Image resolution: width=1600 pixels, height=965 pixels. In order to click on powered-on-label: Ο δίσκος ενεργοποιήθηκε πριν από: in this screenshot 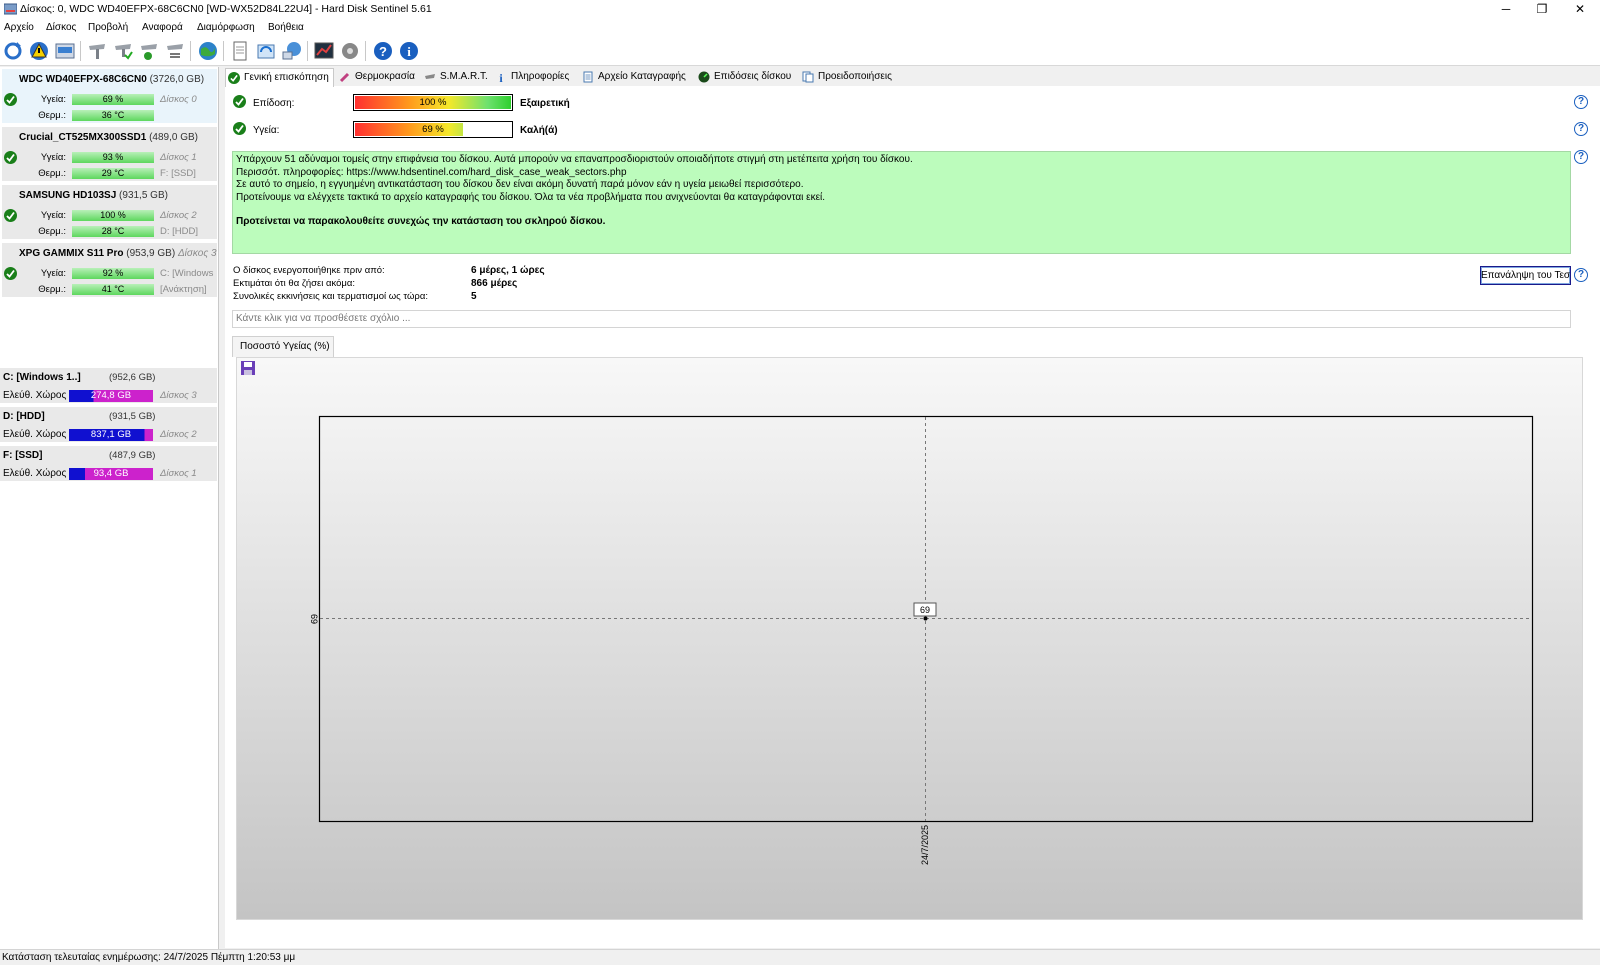, I will do `click(309, 270)`.